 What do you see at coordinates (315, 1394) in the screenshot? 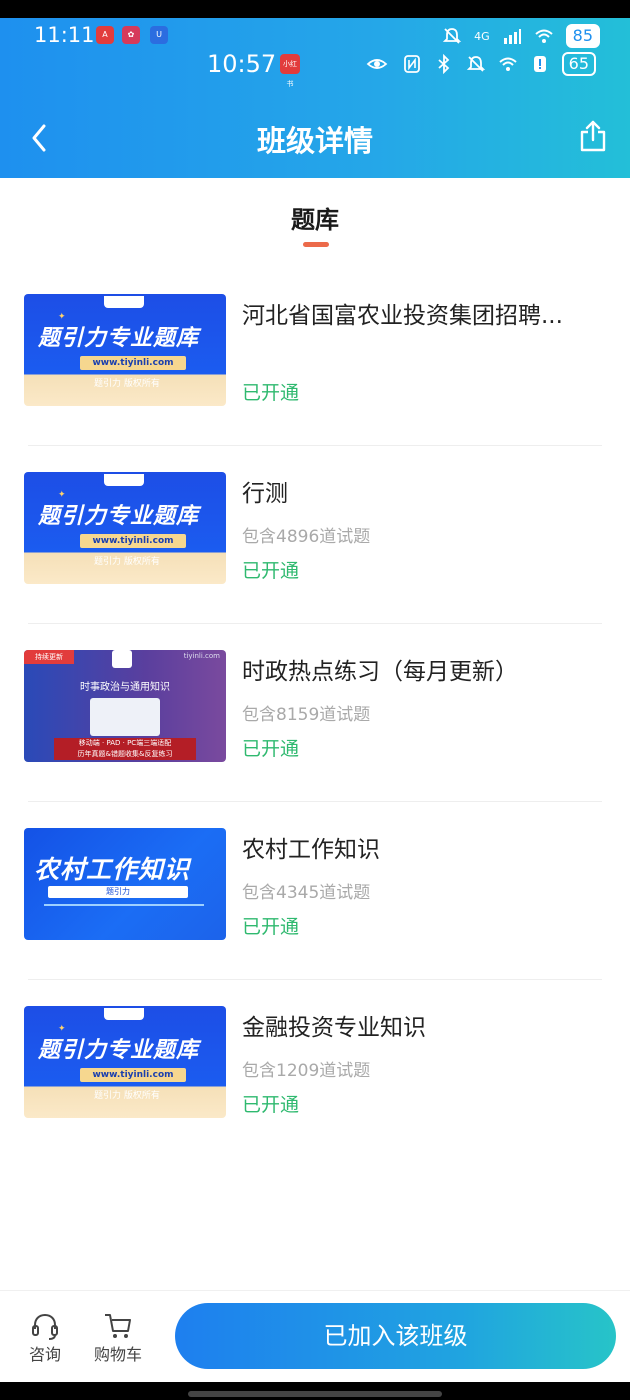
I see `home-indicator` at bounding box center [315, 1394].